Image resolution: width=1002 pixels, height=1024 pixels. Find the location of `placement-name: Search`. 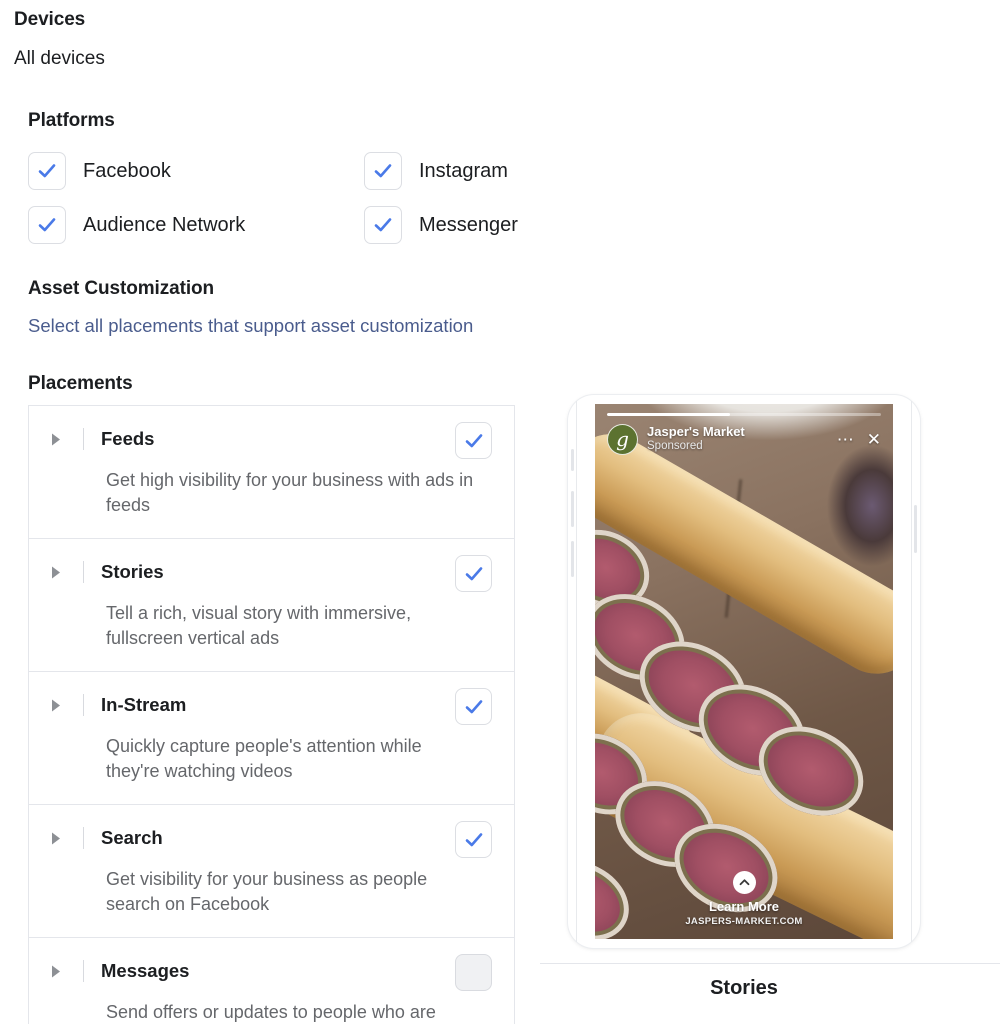

placement-name: Search is located at coordinates (132, 837).